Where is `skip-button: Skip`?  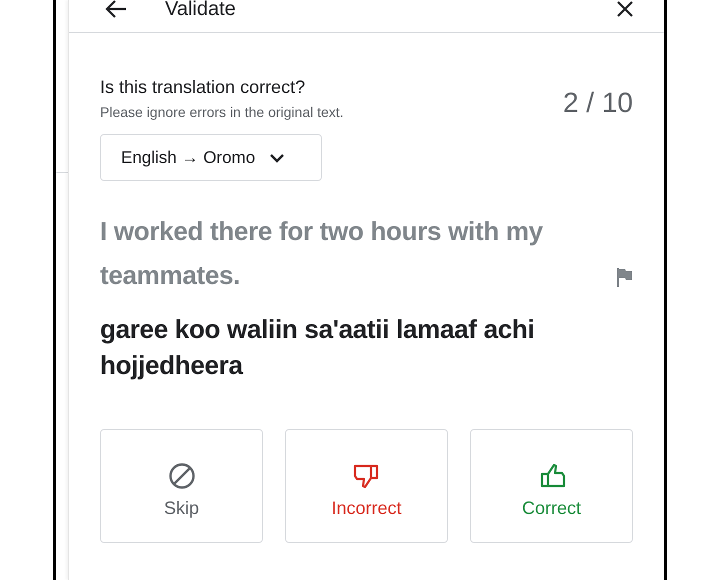
skip-button: Skip is located at coordinates (181, 486).